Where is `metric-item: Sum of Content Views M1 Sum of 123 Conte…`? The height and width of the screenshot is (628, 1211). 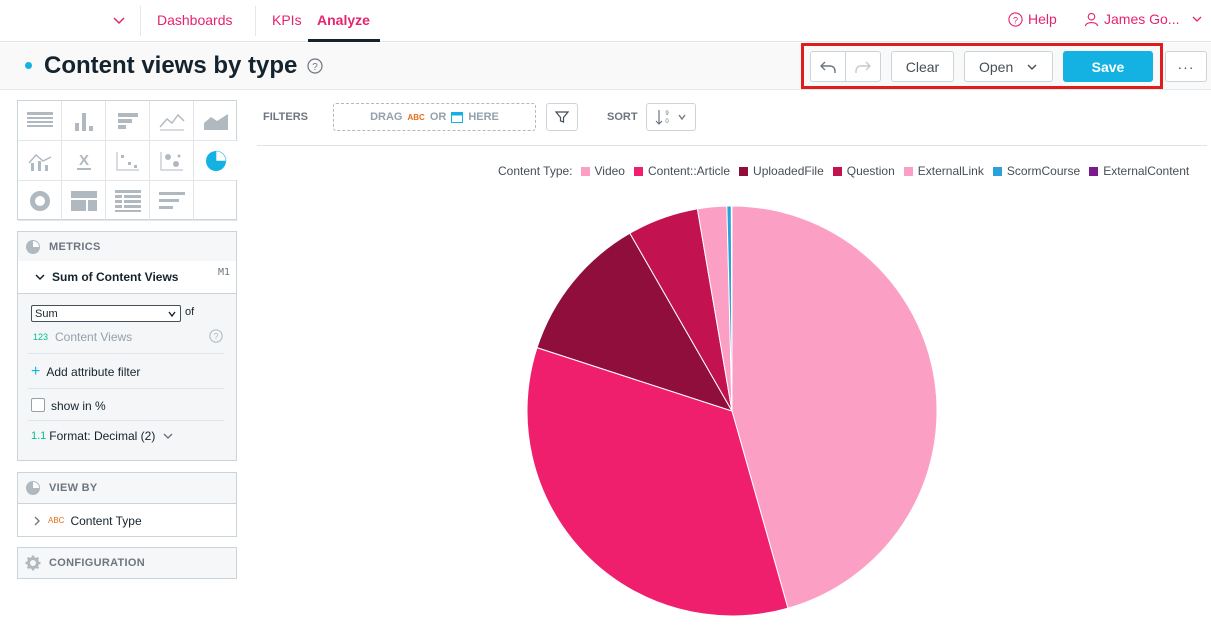
metric-item: Sum of Content Views M1 Sum of 123 Conte… is located at coordinates (127, 361).